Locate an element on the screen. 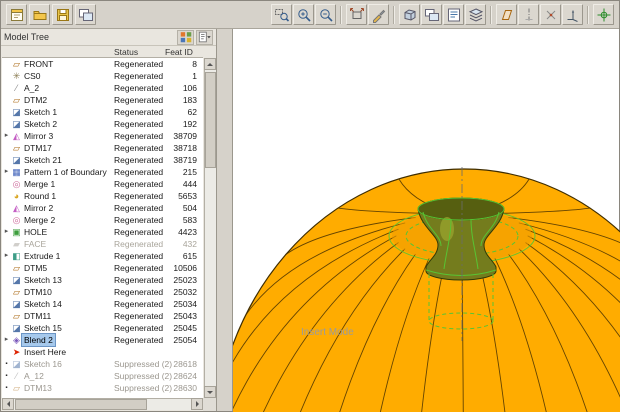  scroll-right-icon is located at coordinates (197, 404).